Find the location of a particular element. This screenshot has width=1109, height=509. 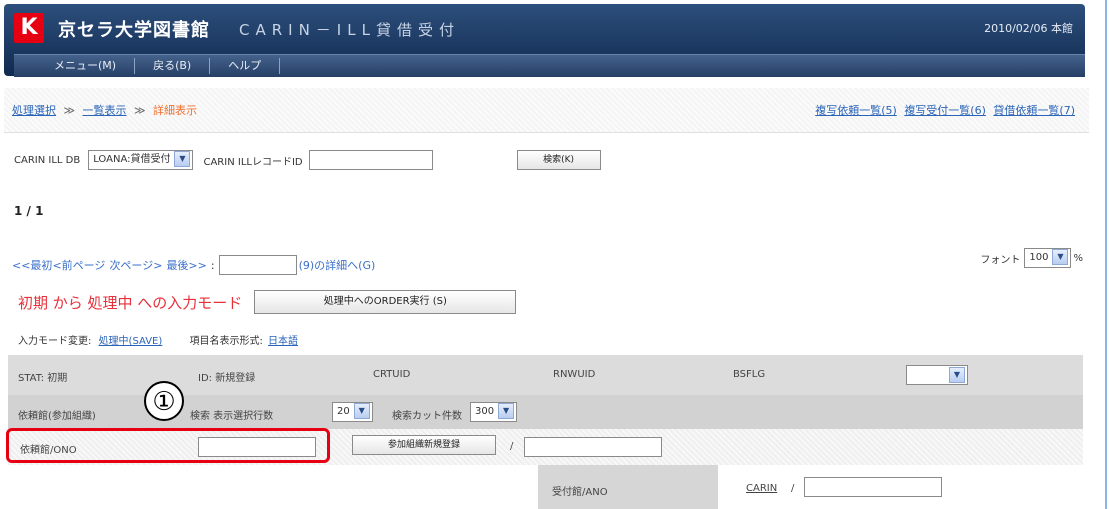

rows-select: 20 ▼ is located at coordinates (352, 412).